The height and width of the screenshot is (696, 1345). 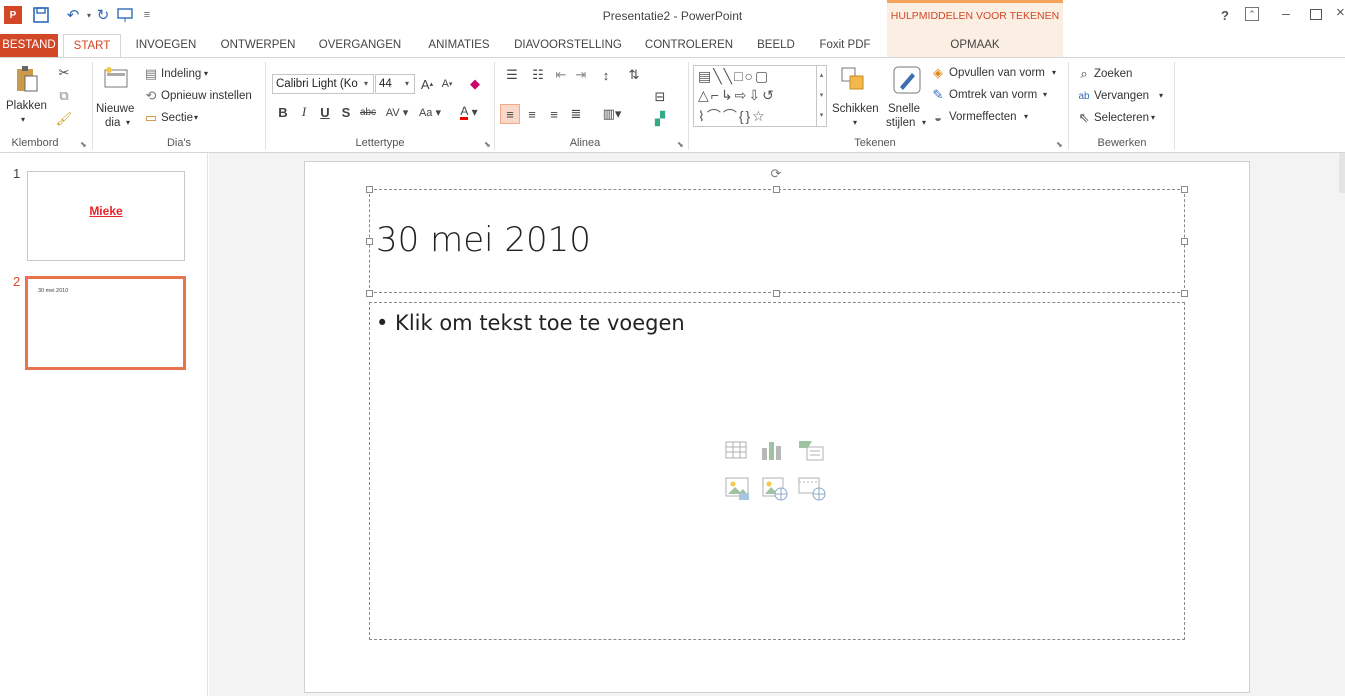 What do you see at coordinates (84, 144) in the screenshot?
I see `klembord-launcher-icon: ⬊` at bounding box center [84, 144].